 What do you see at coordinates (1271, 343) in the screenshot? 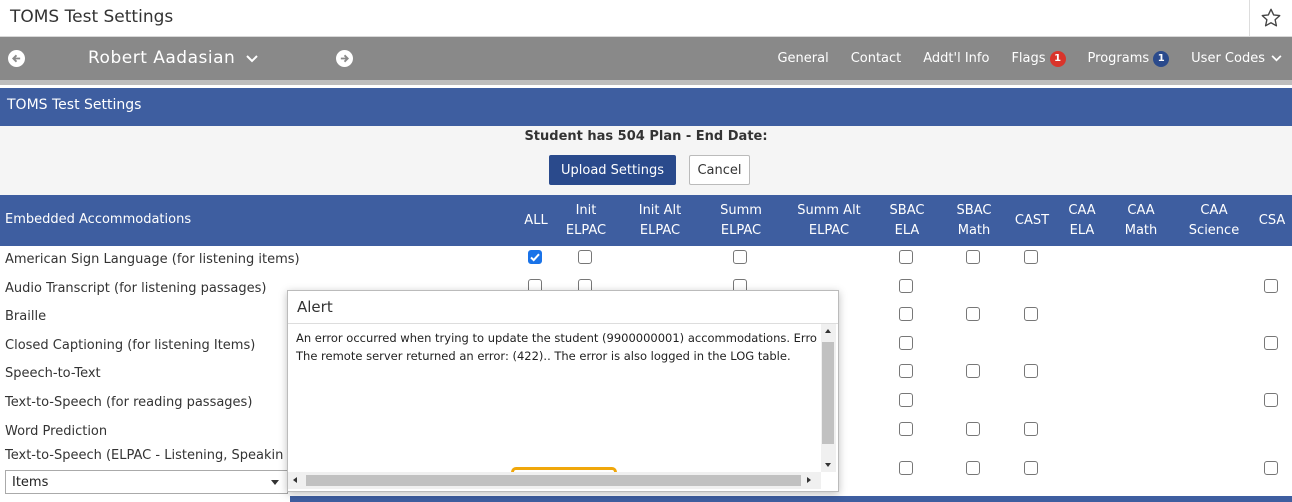
I see `checkbox-cc-csa` at bounding box center [1271, 343].